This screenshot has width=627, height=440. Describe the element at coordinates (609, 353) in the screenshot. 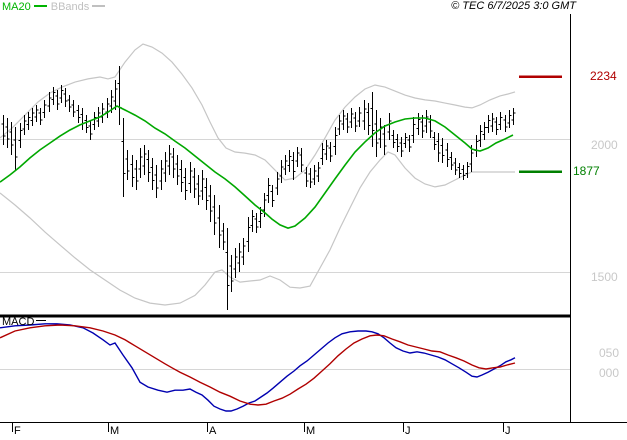

I see `macd-axis-label-050: 050` at that location.